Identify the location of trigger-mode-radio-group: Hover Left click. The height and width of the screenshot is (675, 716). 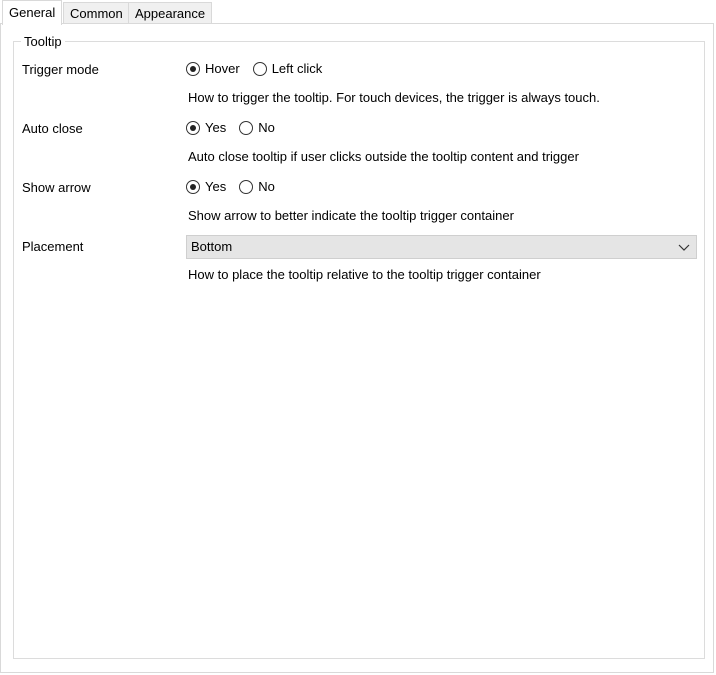
(260, 69).